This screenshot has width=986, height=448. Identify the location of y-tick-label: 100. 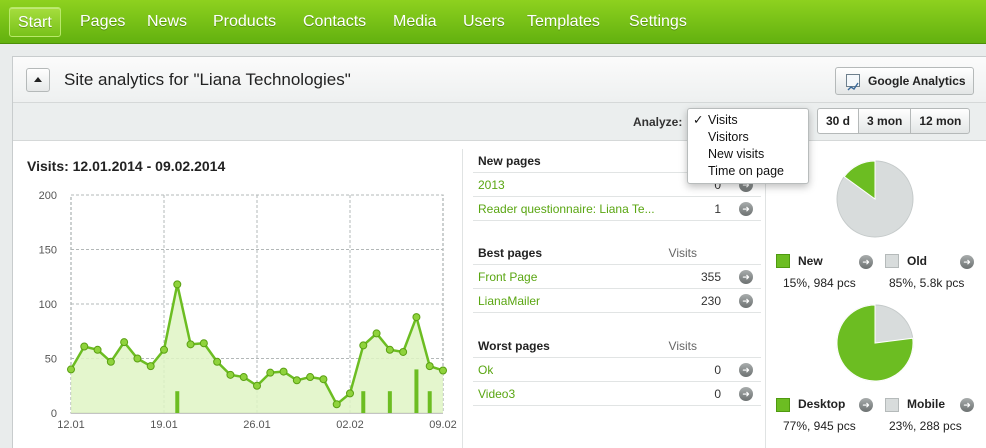
(48, 305).